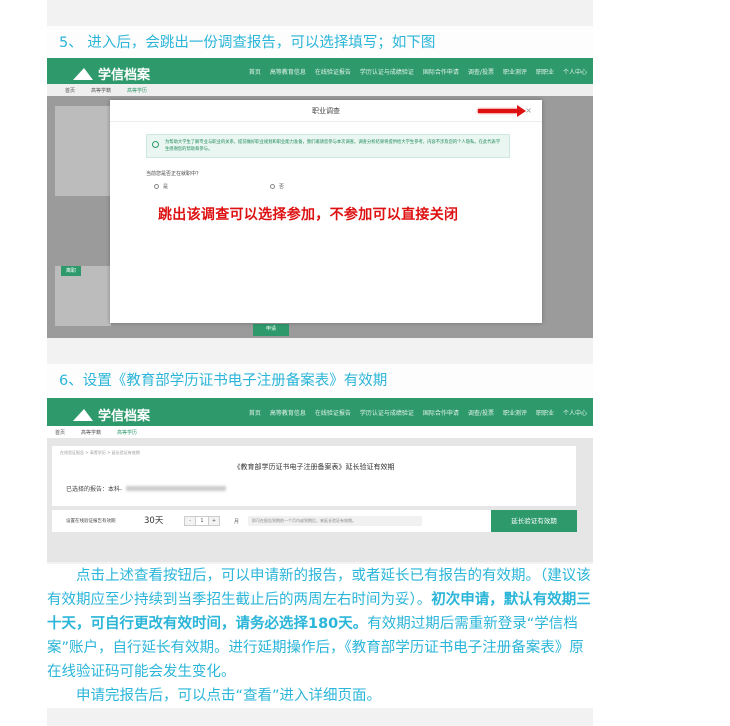  What do you see at coordinates (502, 111) in the screenshot?
I see `red-arrow-icon` at bounding box center [502, 111].